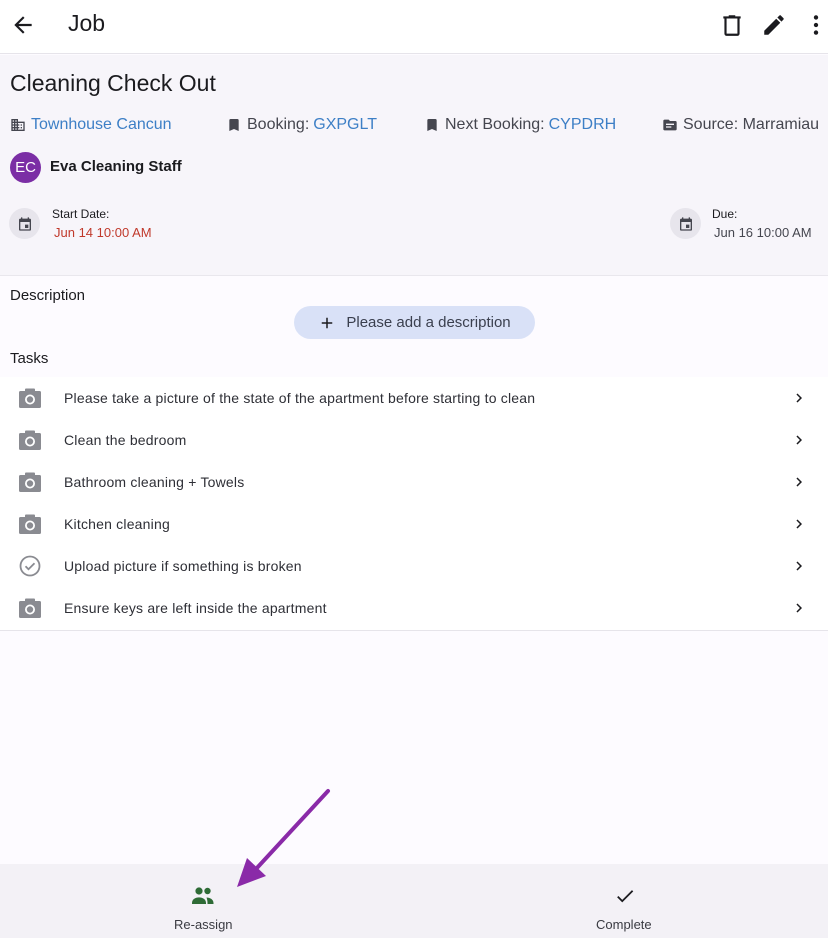 This screenshot has height=938, width=828. What do you see at coordinates (428, 322) in the screenshot?
I see `add-description-label: Please add a description` at bounding box center [428, 322].